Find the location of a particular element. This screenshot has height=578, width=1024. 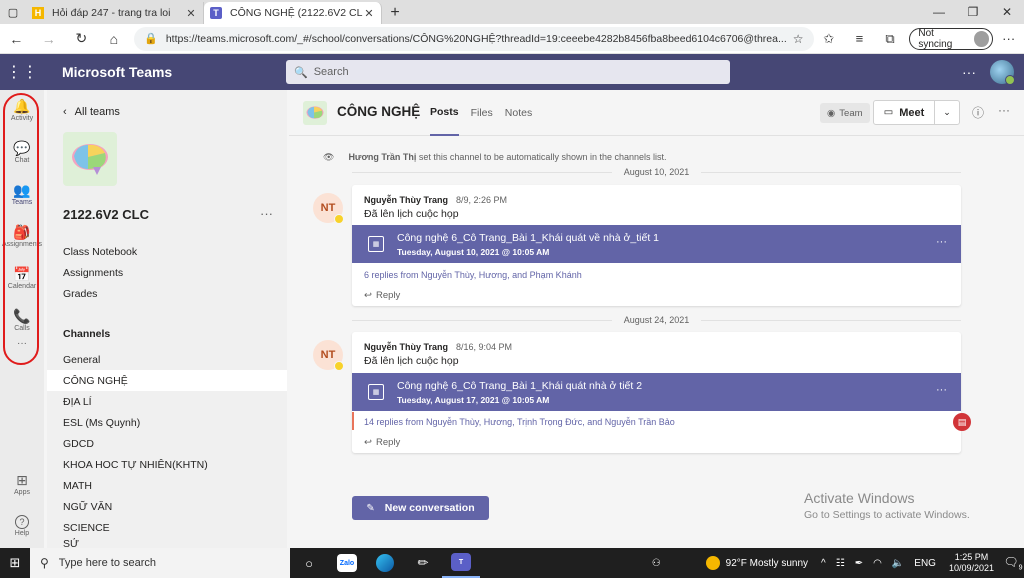

favorites-list-icon: ≡ is located at coordinates (859, 38).